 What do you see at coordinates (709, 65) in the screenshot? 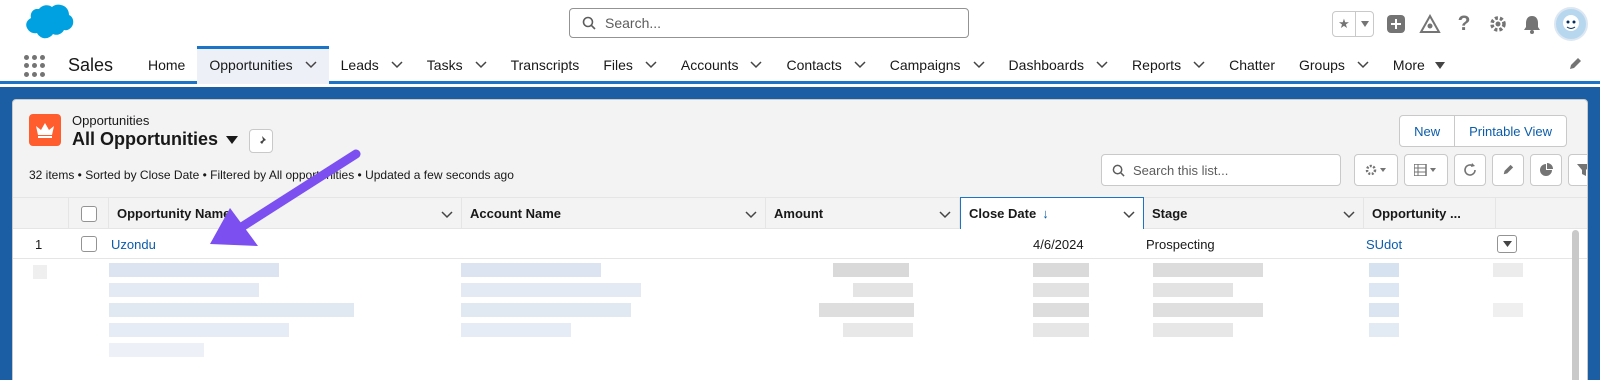
I see `nav-tab-label: Accounts` at bounding box center [709, 65].